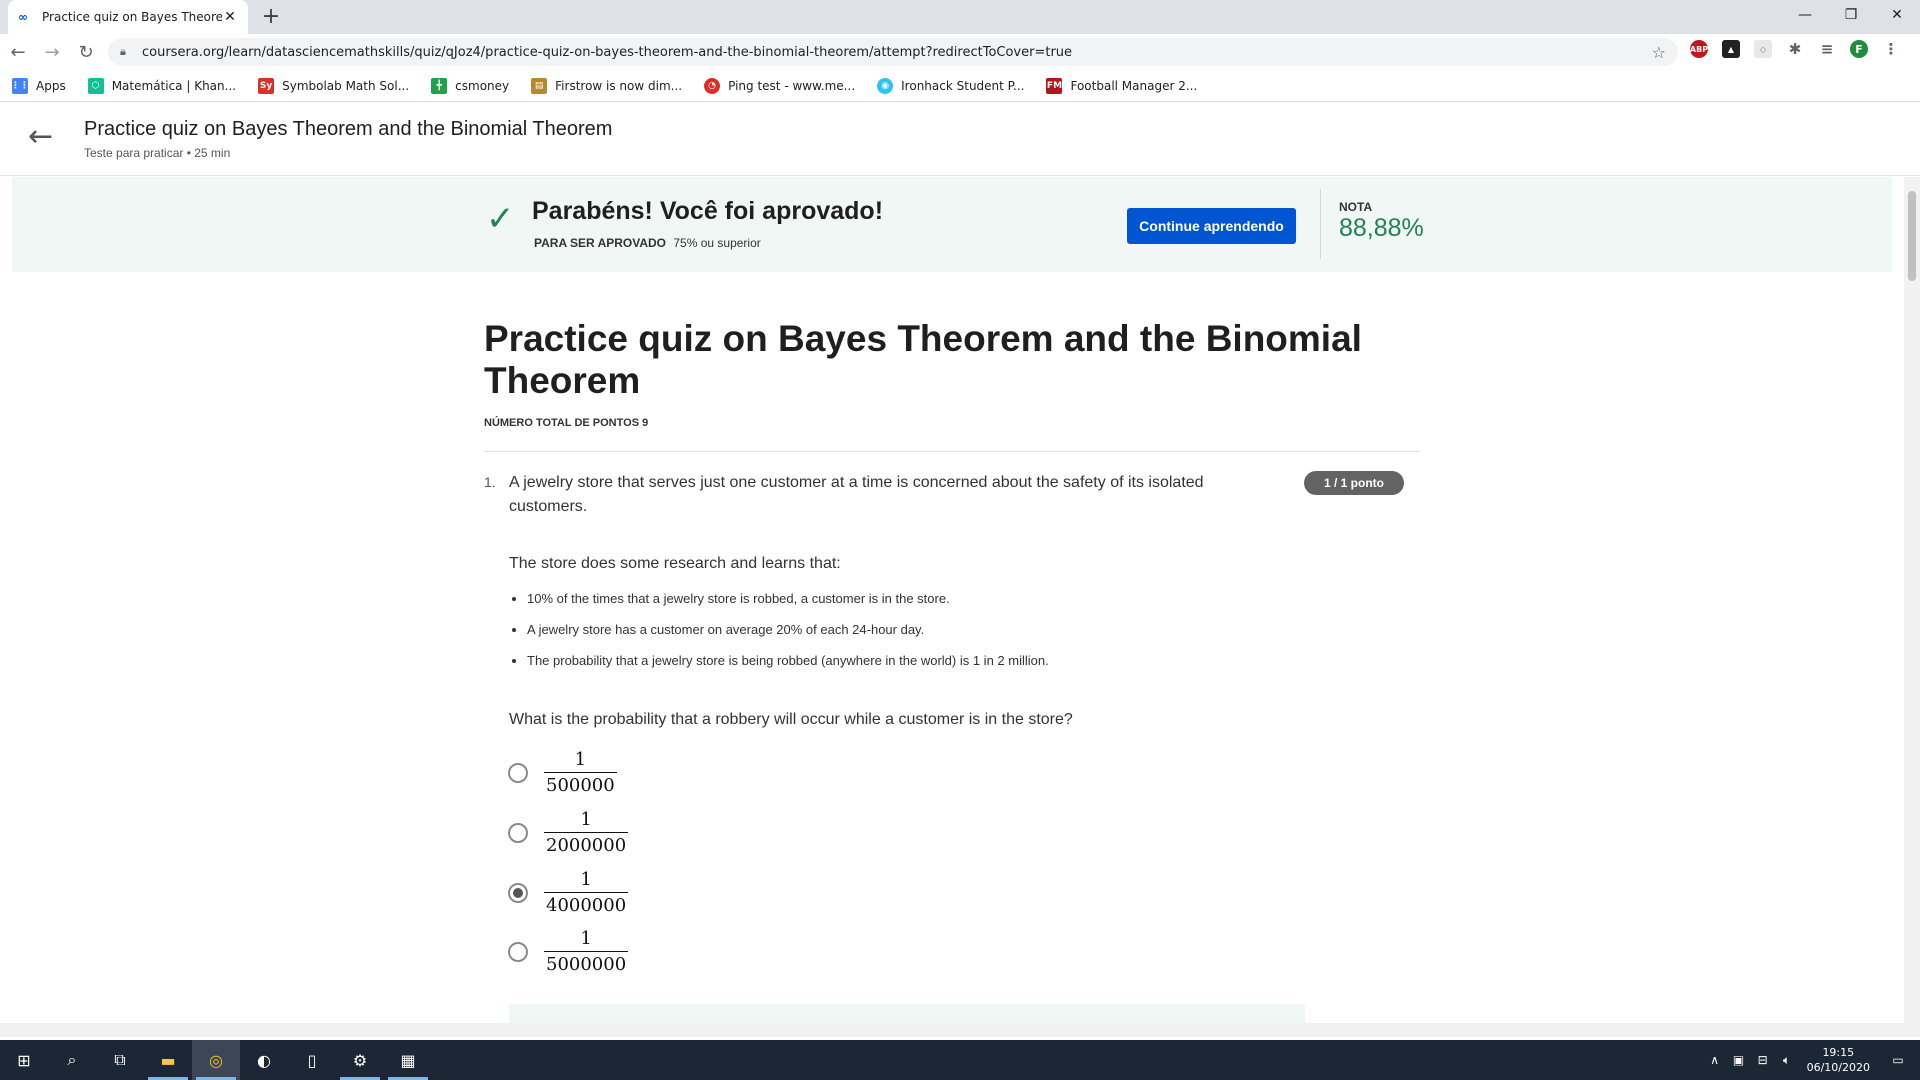 The height and width of the screenshot is (1080, 1920). What do you see at coordinates (157, 153) in the screenshot?
I see `header-subtitle: Teste para praticar • 25 min` at bounding box center [157, 153].